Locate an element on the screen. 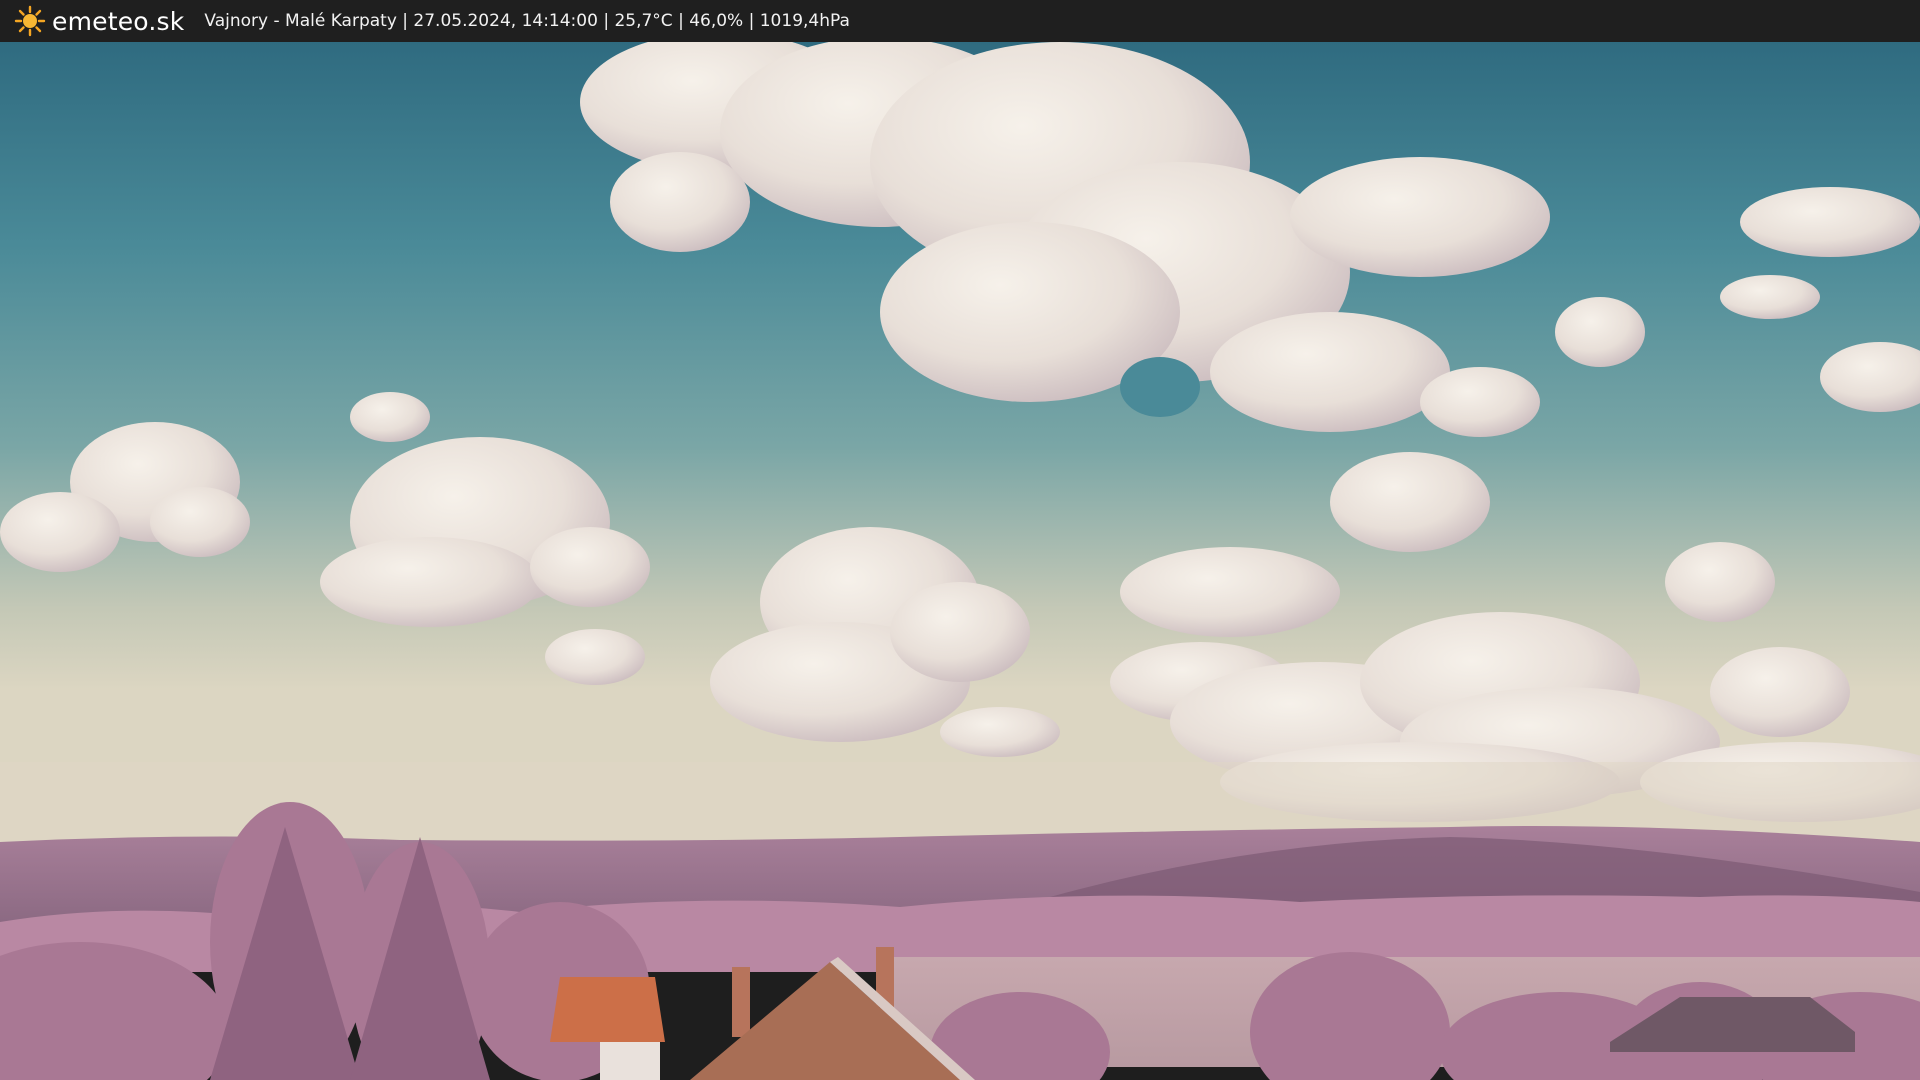 This screenshot has width=1920, height=1080. brand-name: emeteo.sk is located at coordinates (118, 21).